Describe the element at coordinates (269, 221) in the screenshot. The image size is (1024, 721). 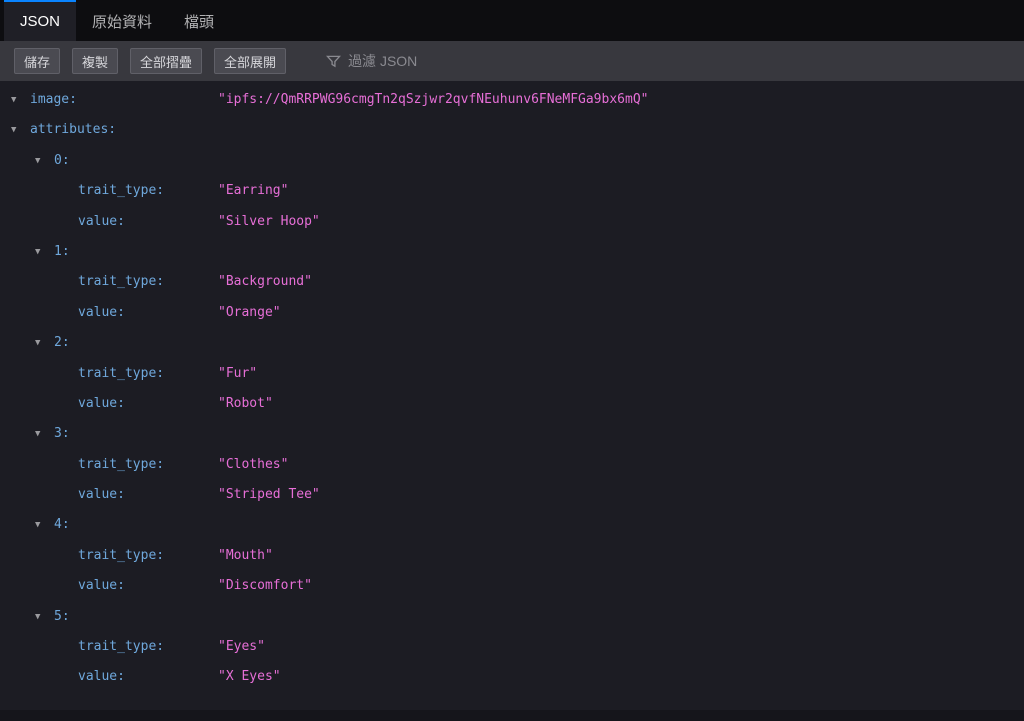
I see `json-value: "Silver Hoop"` at that location.